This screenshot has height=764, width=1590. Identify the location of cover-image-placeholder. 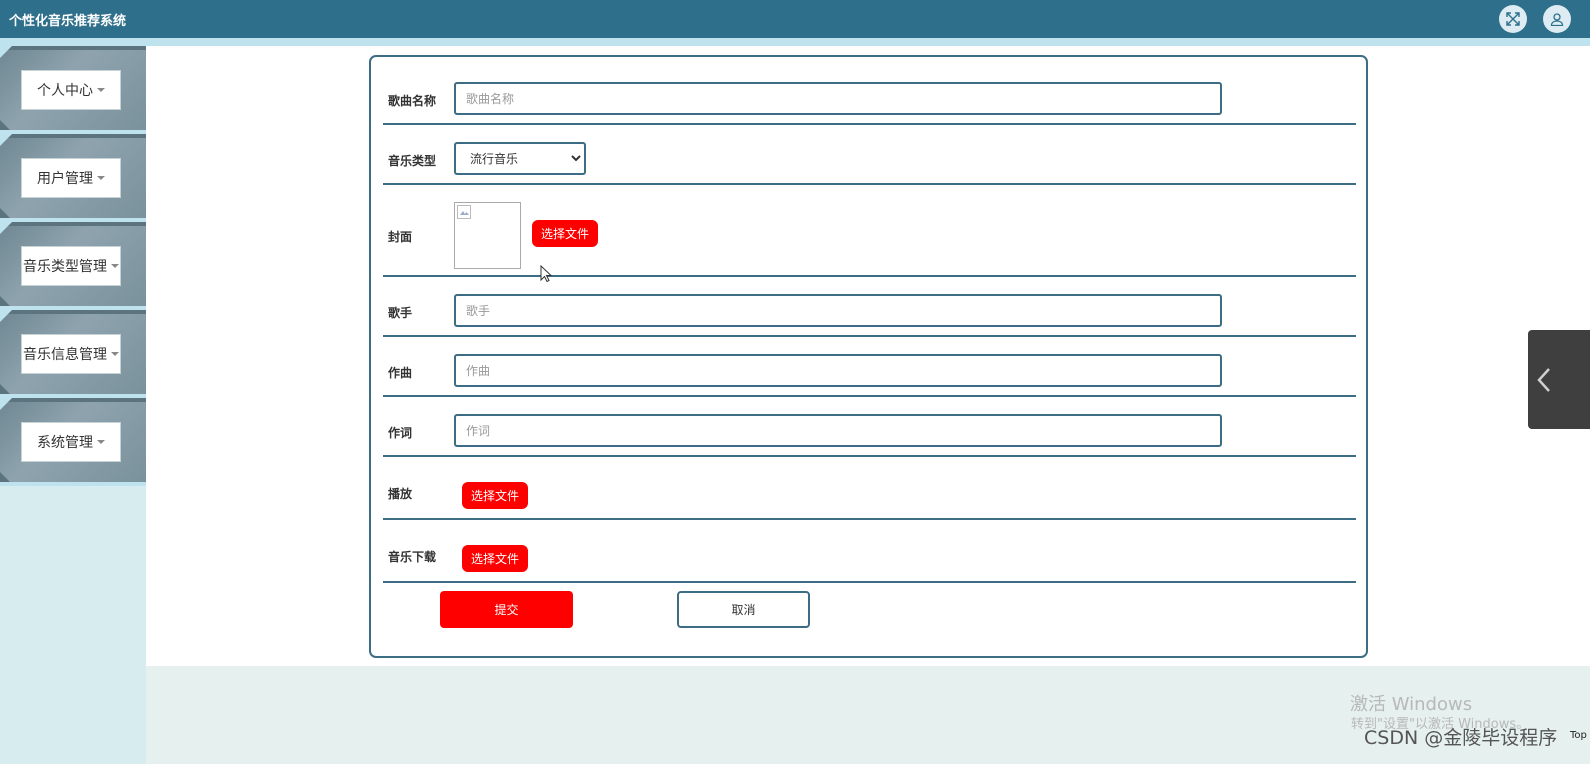
(487, 235).